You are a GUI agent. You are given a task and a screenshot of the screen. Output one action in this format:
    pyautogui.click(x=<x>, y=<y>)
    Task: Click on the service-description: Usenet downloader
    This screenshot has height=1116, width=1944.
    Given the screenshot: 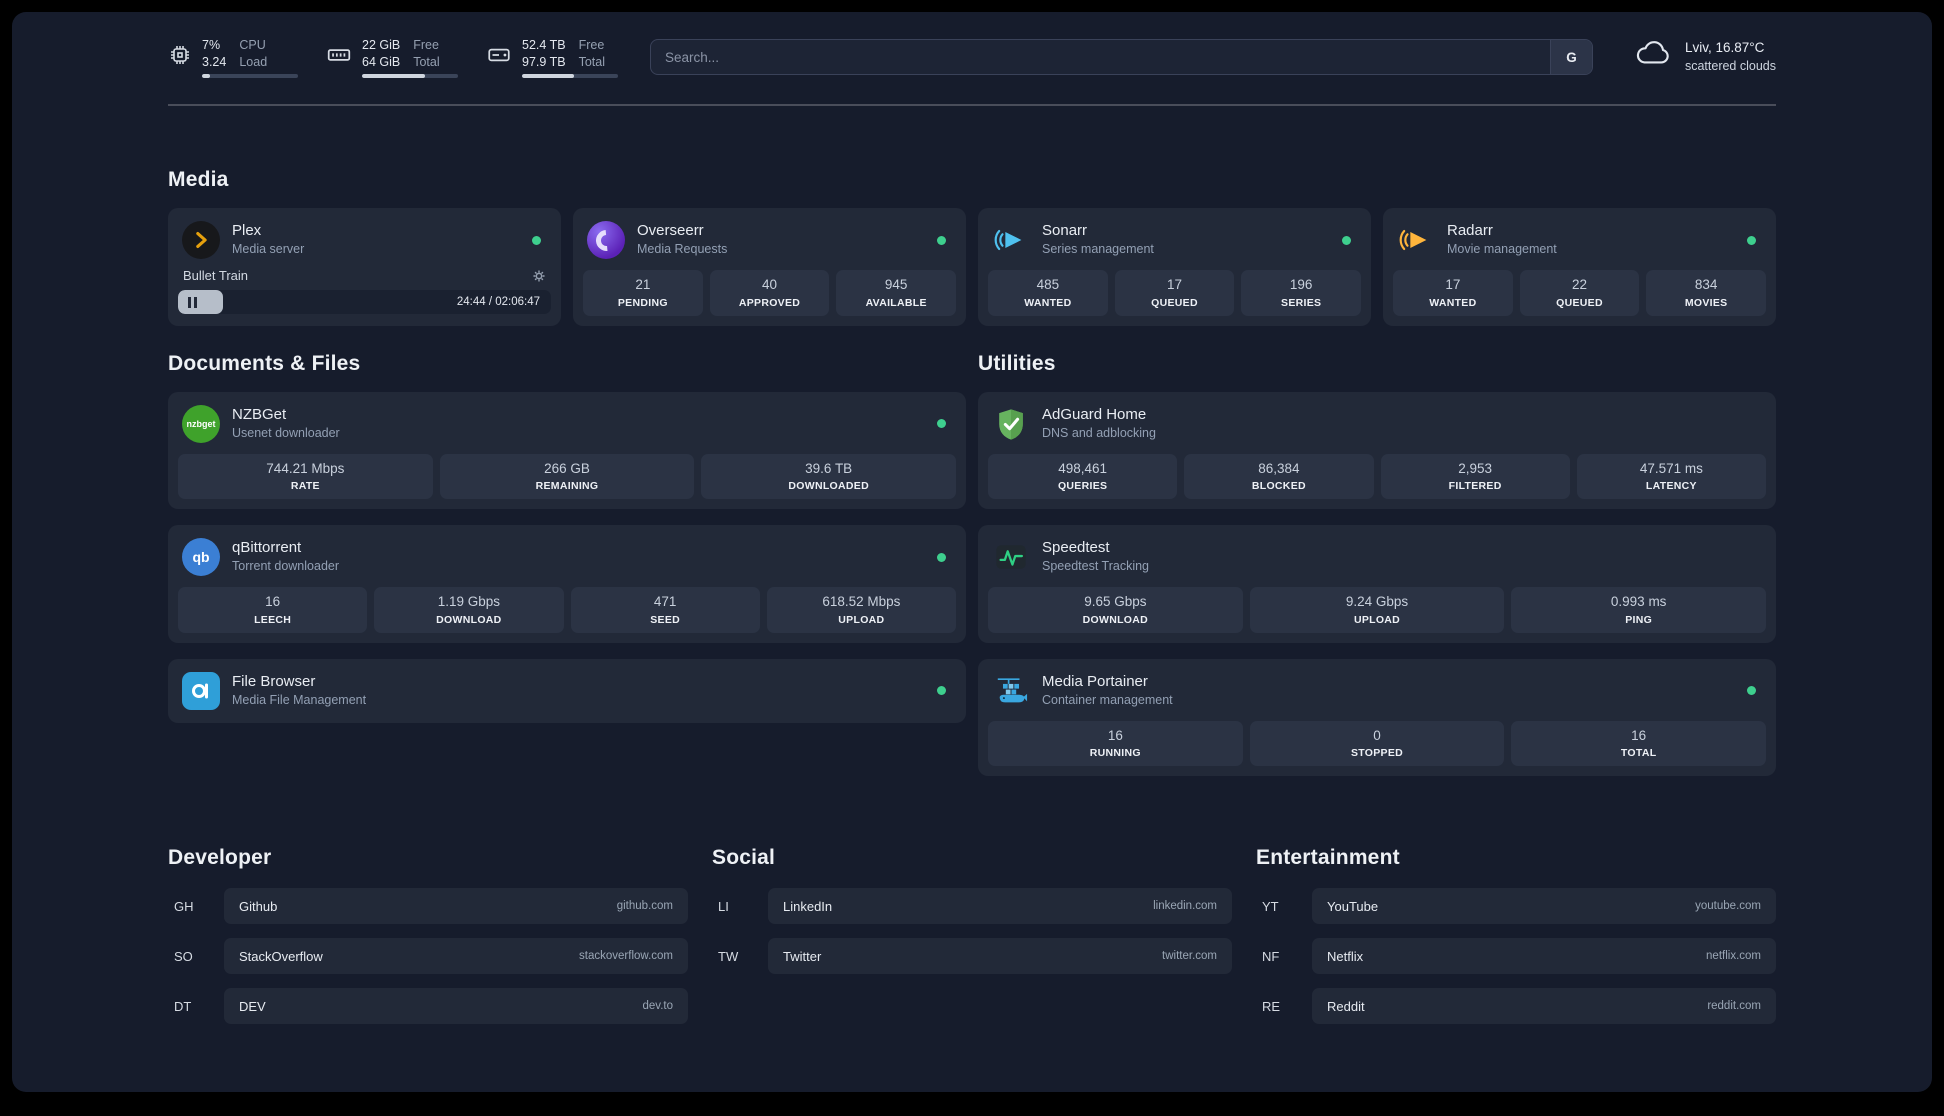 What is the action you would take?
    pyautogui.click(x=286, y=432)
    